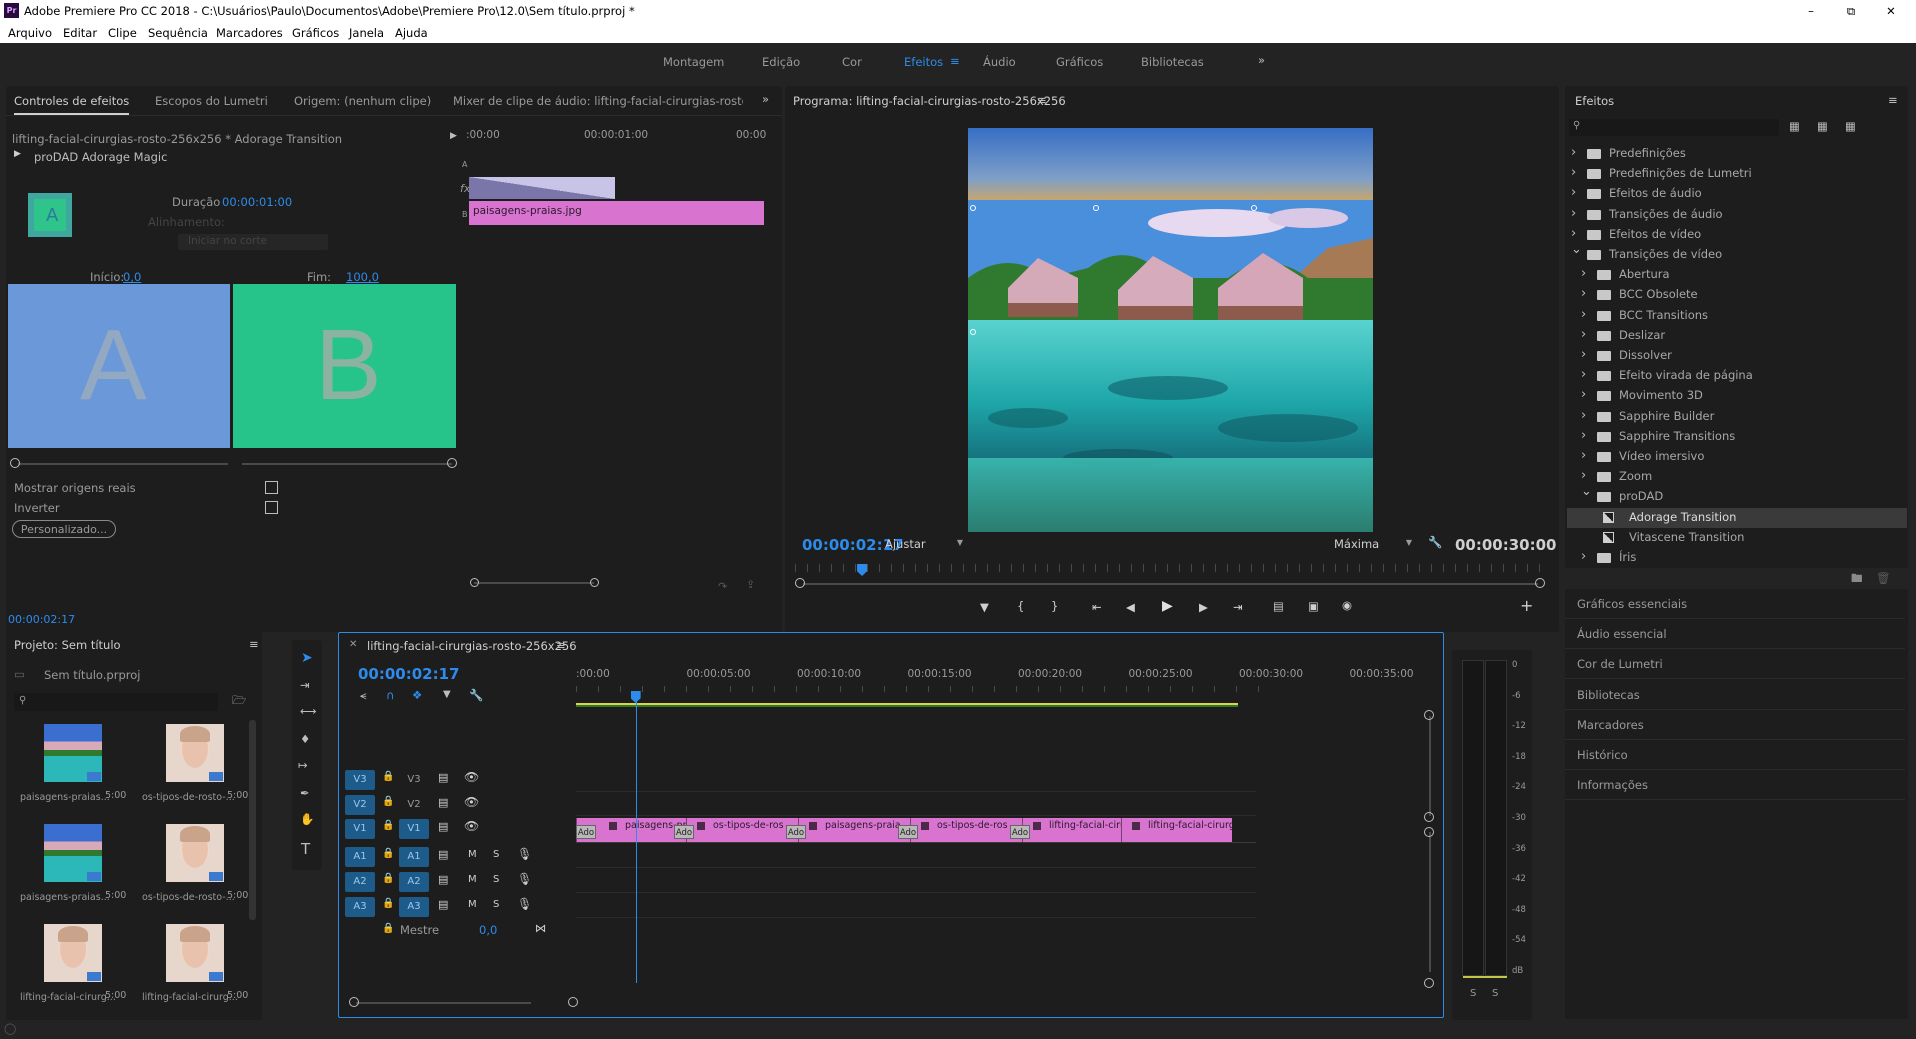 The height and width of the screenshot is (1039, 1916). I want to click on effects-tree-item: Vitascene Transition, so click(1737, 538).